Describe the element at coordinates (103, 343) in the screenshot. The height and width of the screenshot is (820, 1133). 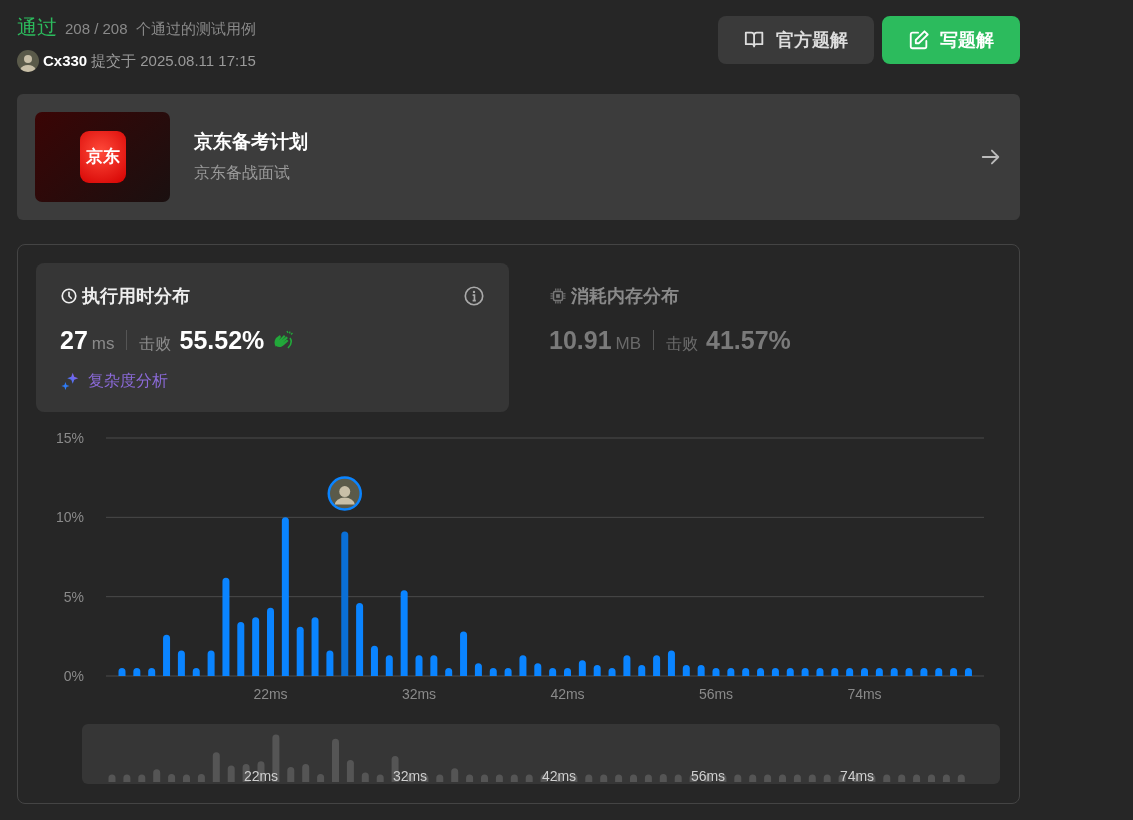
I see `metric-unit: ms` at that location.